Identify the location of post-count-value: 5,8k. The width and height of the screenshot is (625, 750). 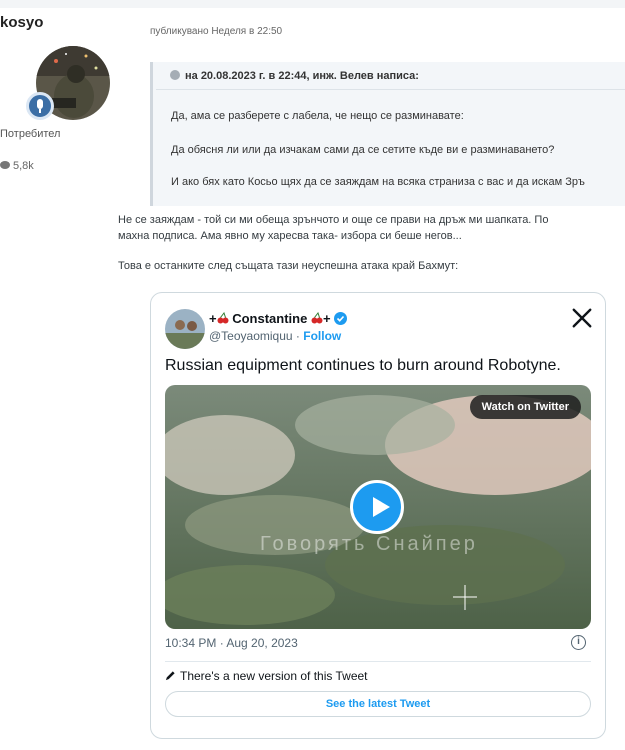
(23, 166).